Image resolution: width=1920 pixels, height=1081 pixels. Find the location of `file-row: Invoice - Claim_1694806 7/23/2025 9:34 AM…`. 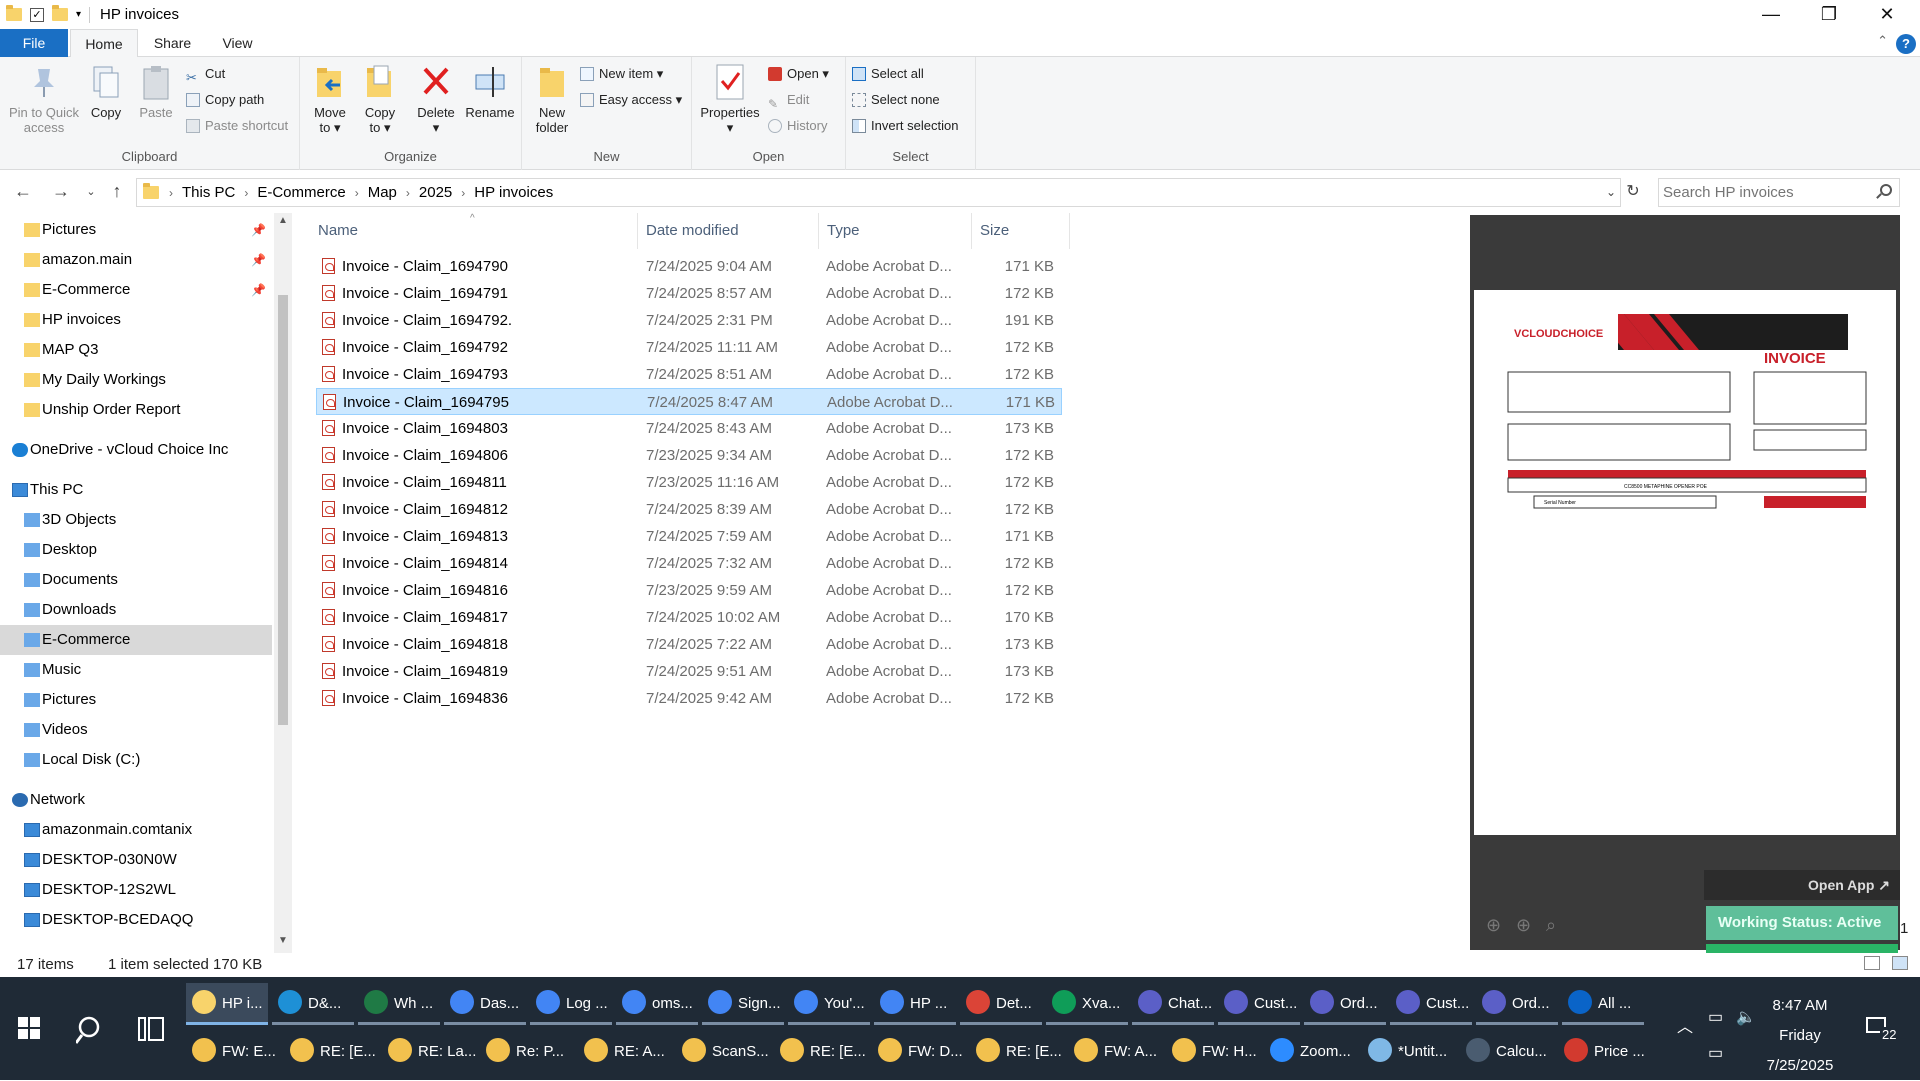

file-row: Invoice - Claim_1694806 7/23/2025 9:34 AM… is located at coordinates (689, 455).